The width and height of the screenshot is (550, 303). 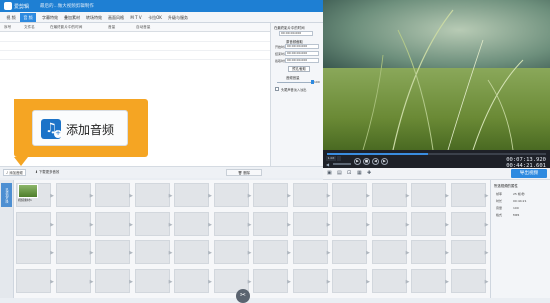 I want to click on stop-button: ■, so click(x=366, y=161).